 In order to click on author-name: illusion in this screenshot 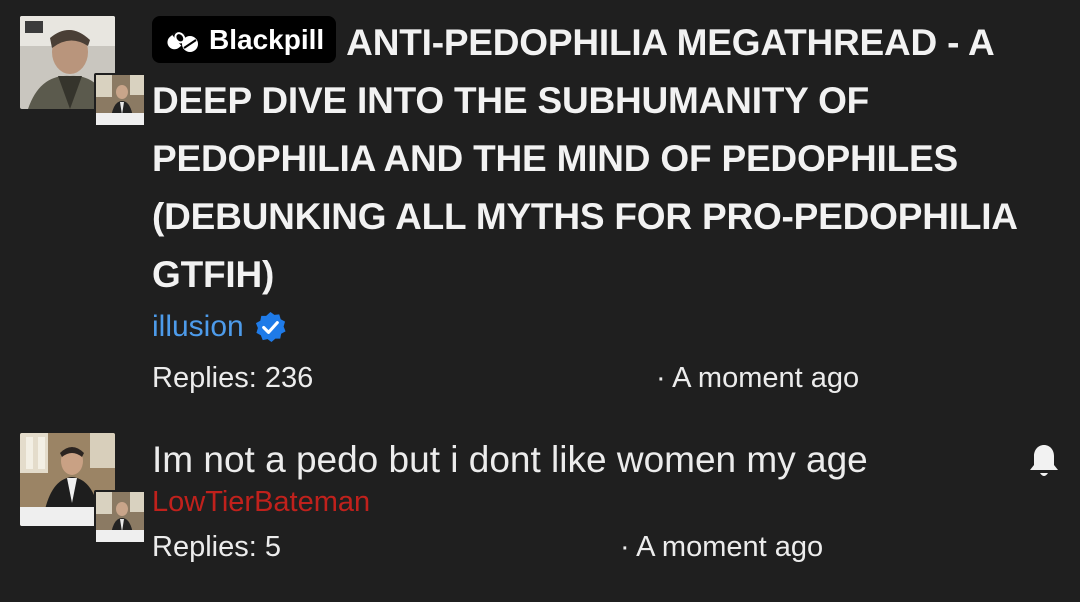, I will do `click(198, 327)`.